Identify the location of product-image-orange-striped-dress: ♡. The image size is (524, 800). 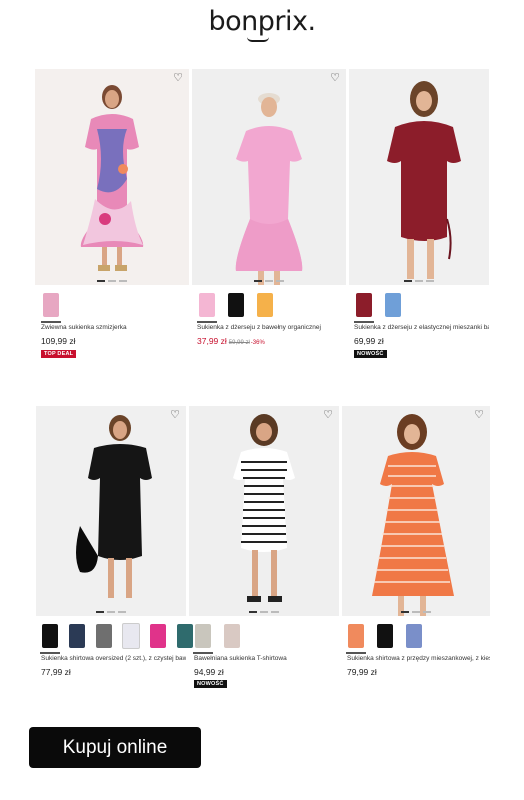
(416, 511).